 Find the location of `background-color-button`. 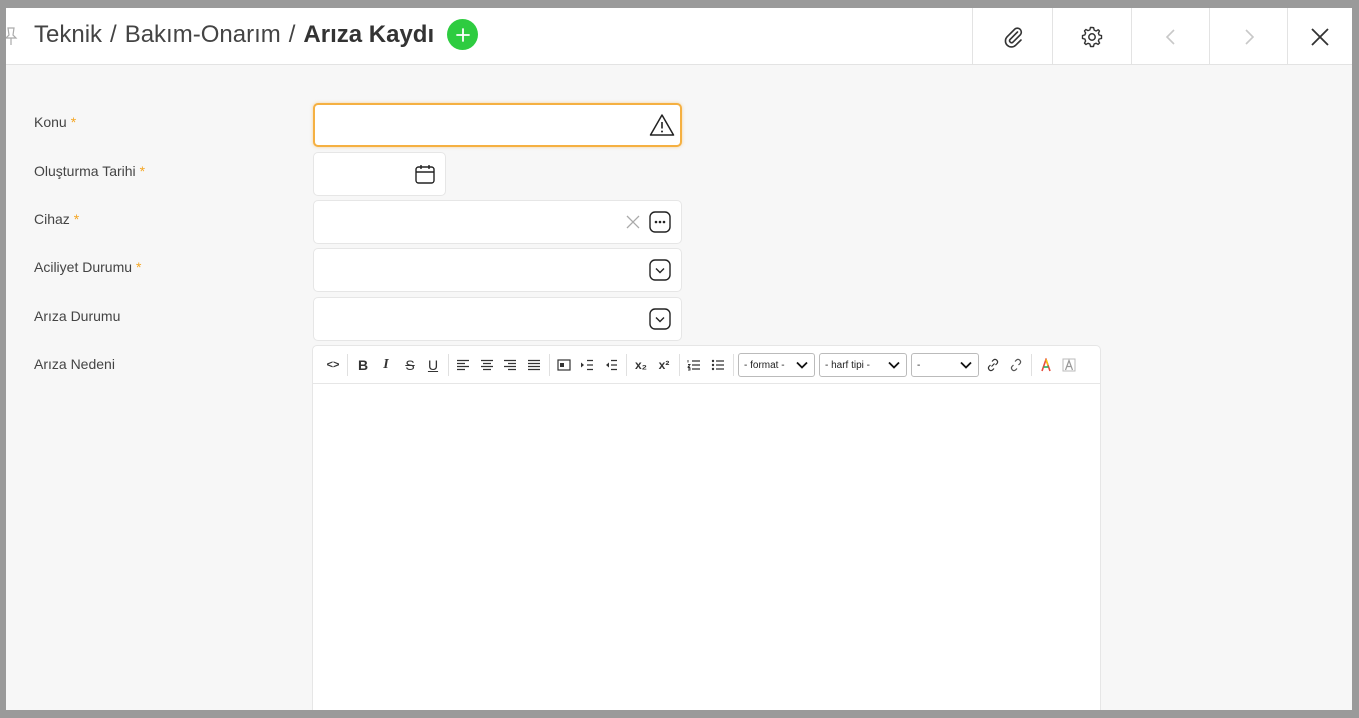

background-color-button is located at coordinates (1069, 365).